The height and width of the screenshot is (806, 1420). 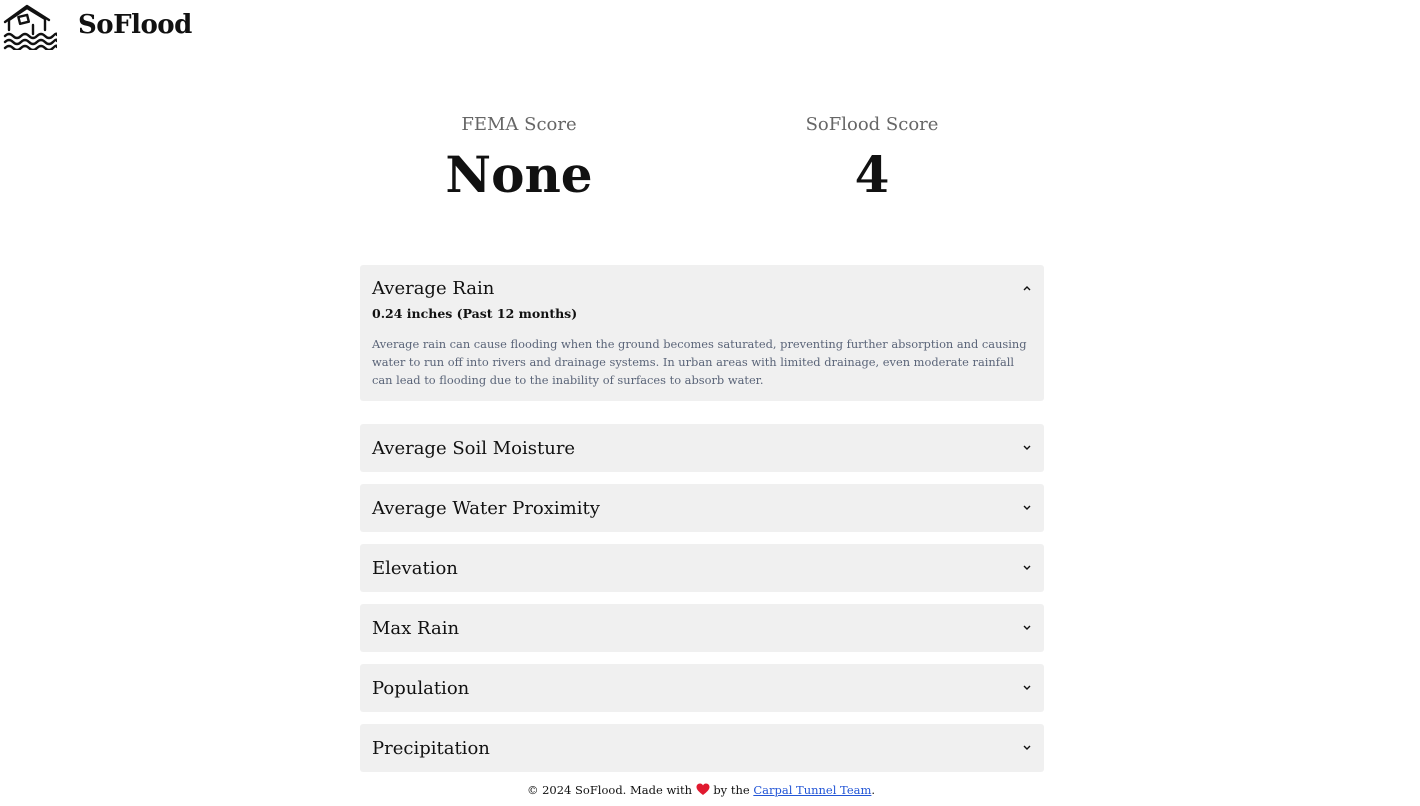 I want to click on soflood-score: SoFlood Score 4, so click(x=872, y=159).